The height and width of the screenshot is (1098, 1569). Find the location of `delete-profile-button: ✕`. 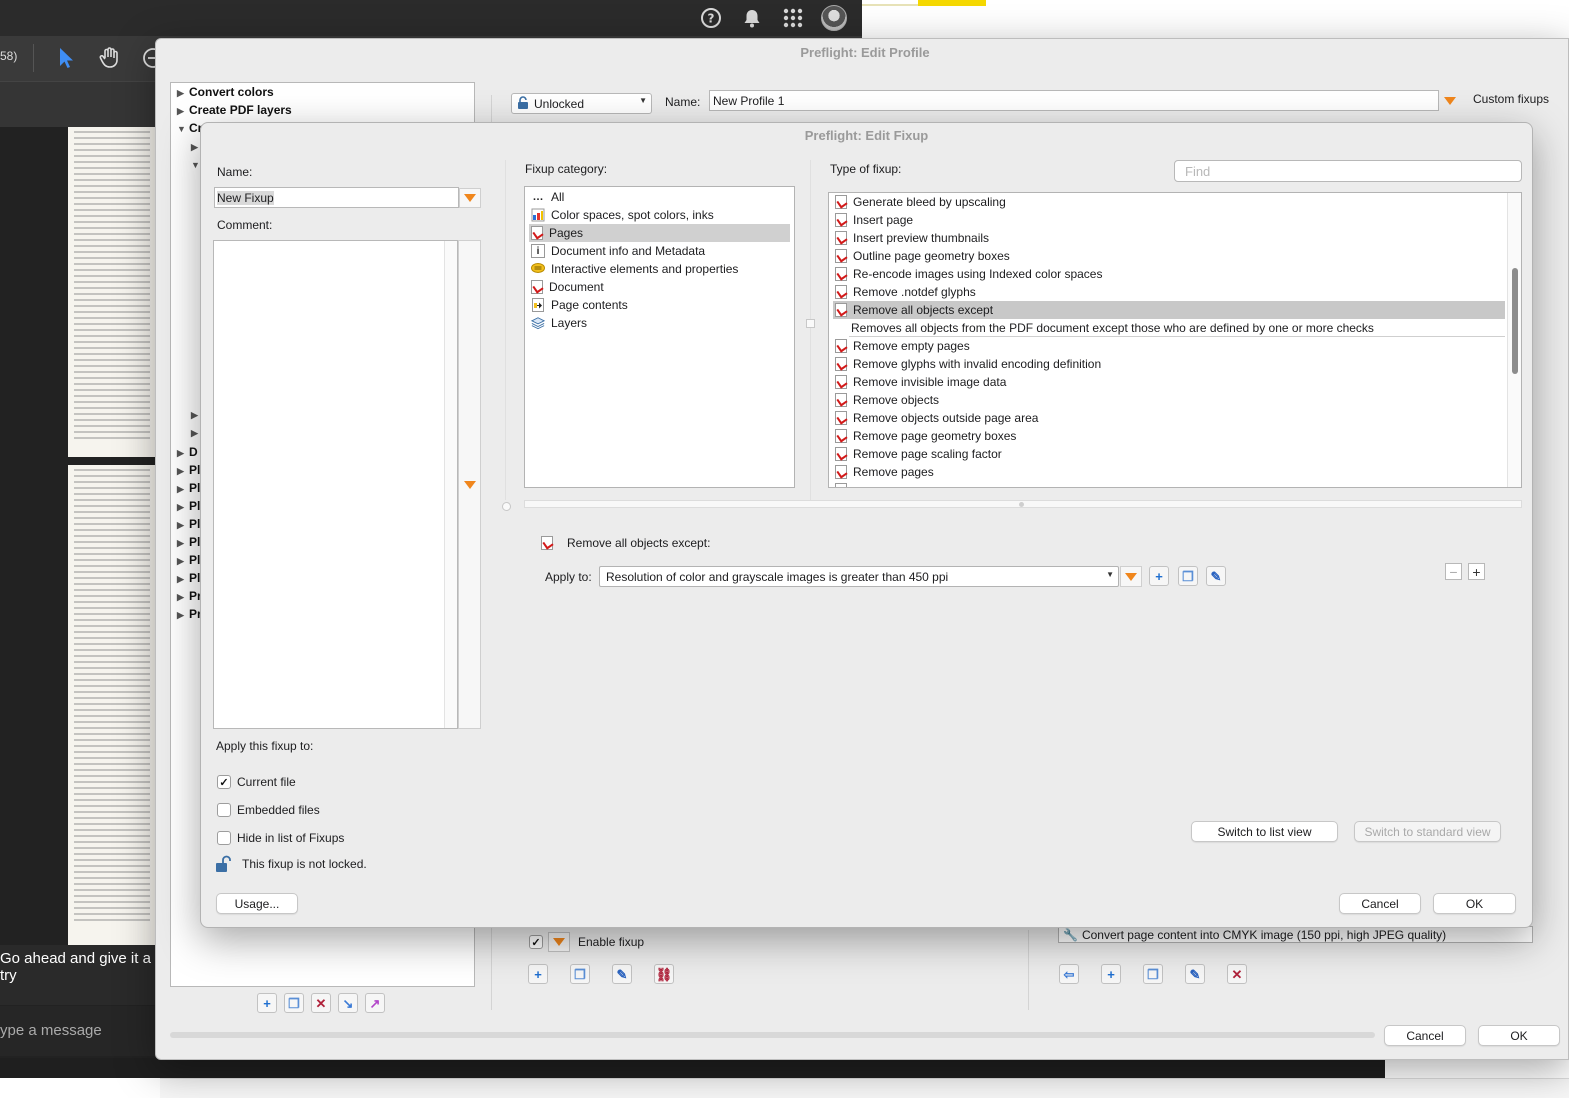

delete-profile-button: ✕ is located at coordinates (321, 1003).